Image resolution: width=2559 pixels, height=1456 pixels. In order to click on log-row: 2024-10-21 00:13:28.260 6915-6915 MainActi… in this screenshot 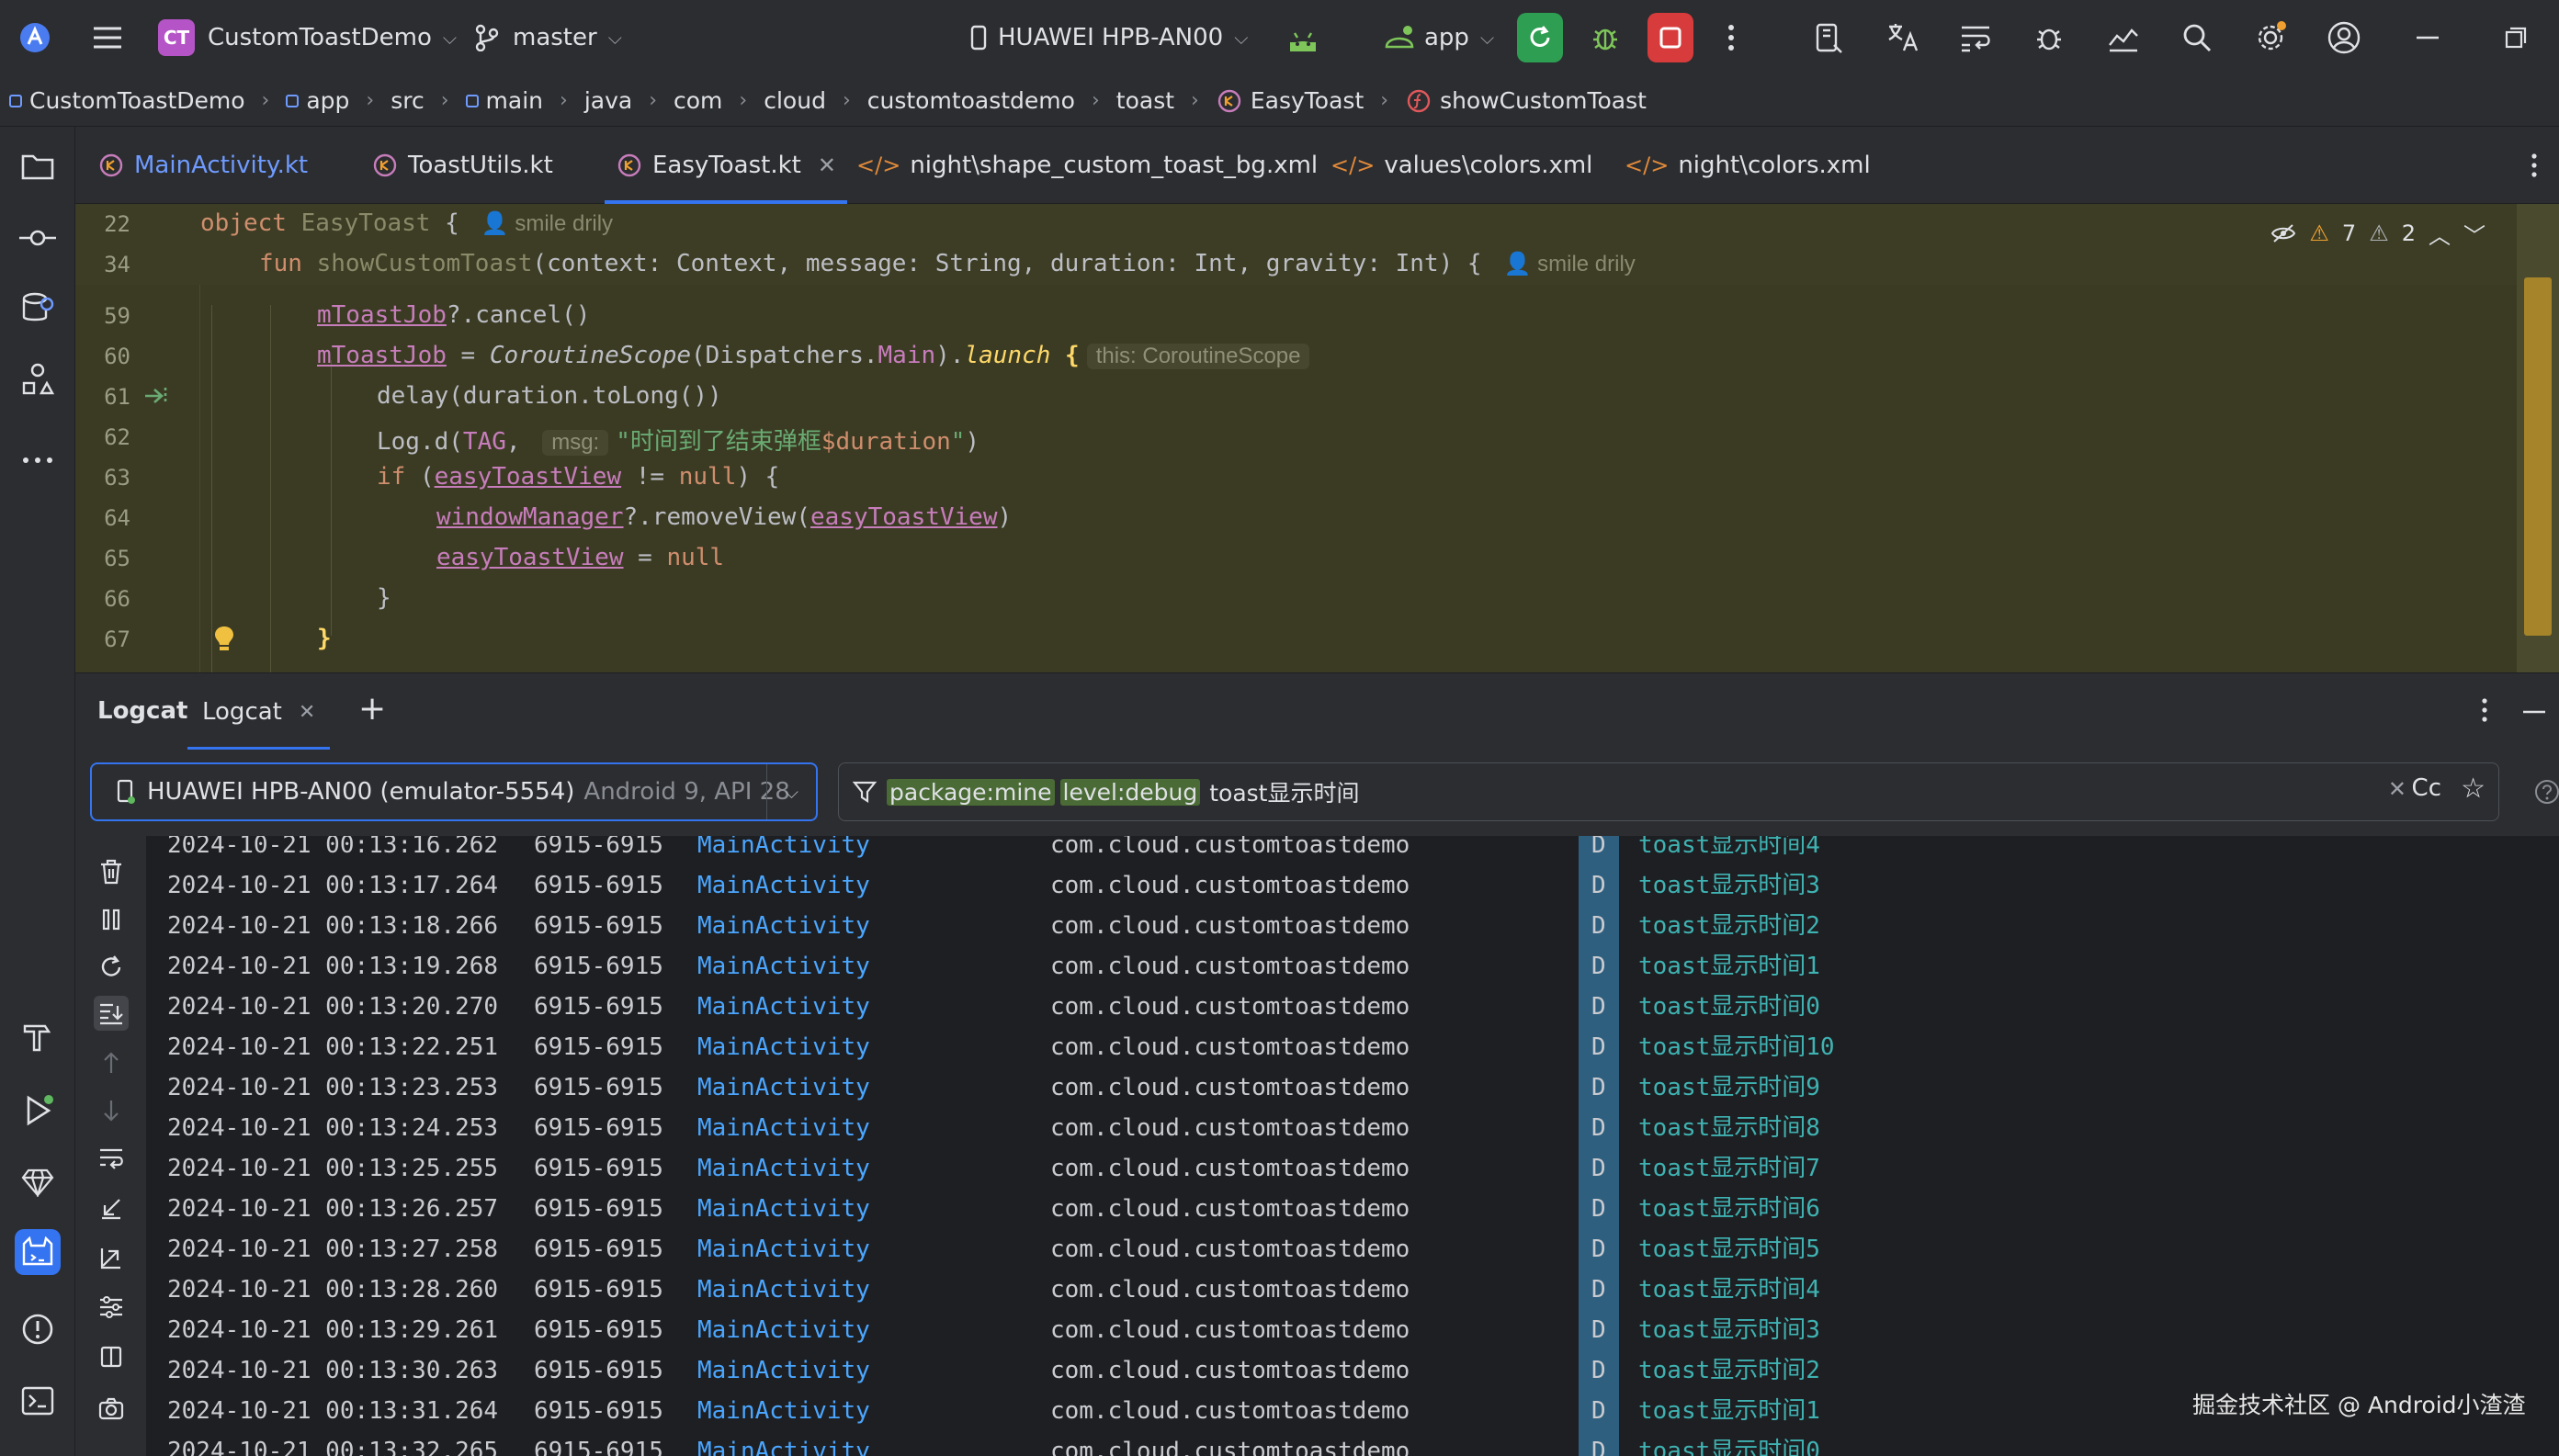, I will do `click(1353, 1290)`.